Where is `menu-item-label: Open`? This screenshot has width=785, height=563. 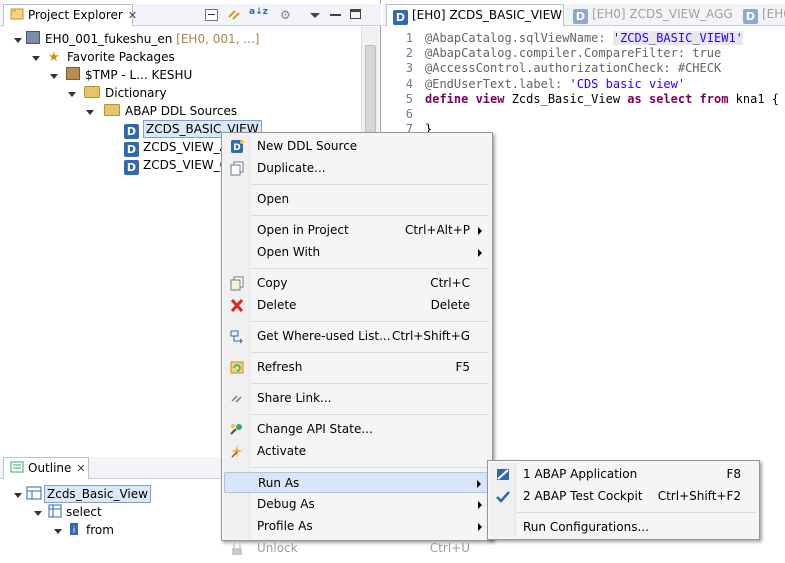
menu-item-label: Open is located at coordinates (273, 199).